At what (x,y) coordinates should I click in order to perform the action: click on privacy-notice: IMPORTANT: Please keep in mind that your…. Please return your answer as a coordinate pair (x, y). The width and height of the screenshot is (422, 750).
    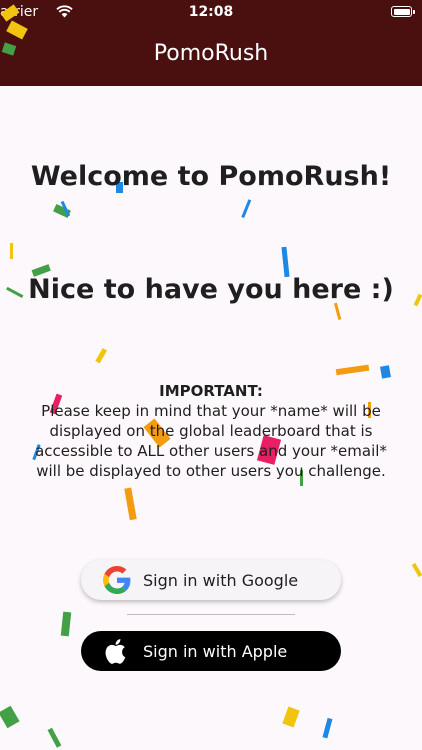
    Looking at the image, I should click on (211, 431).